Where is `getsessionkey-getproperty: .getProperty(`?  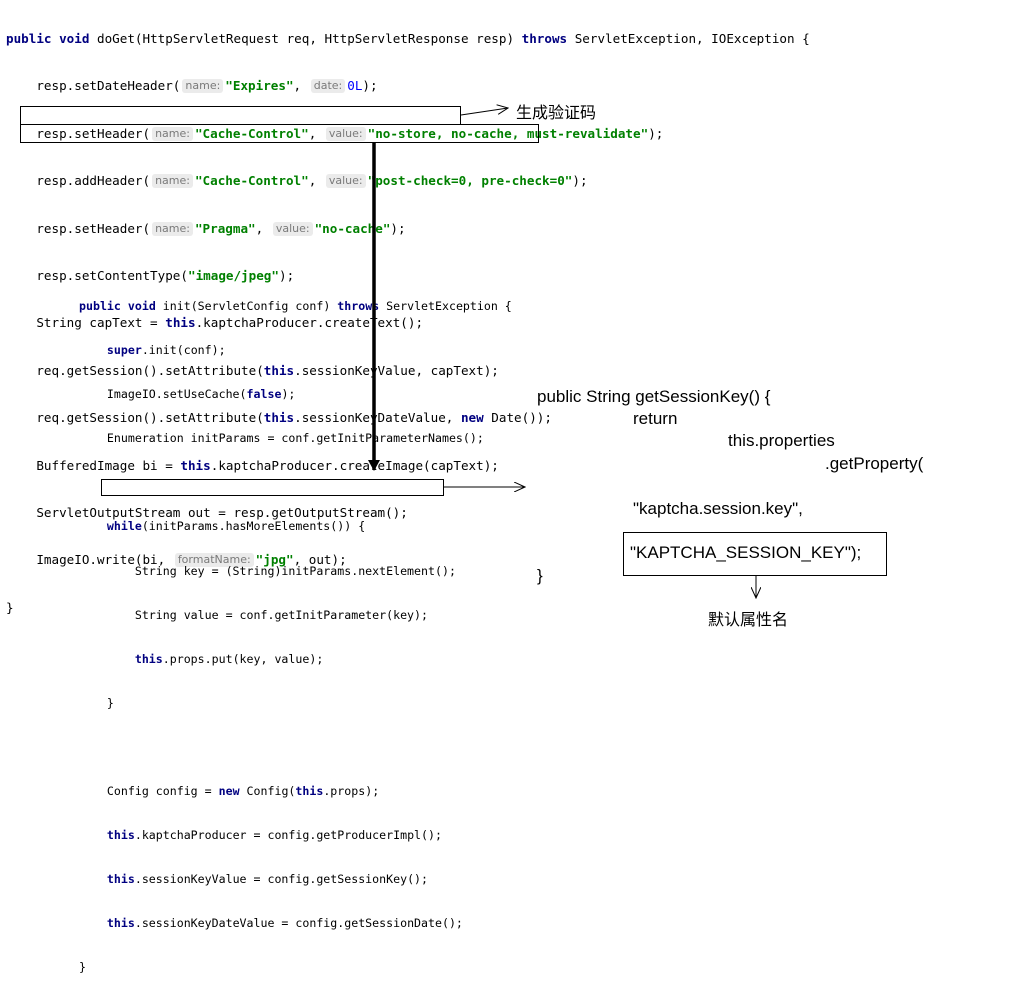
getsessionkey-getproperty: .getProperty( is located at coordinates (874, 463).